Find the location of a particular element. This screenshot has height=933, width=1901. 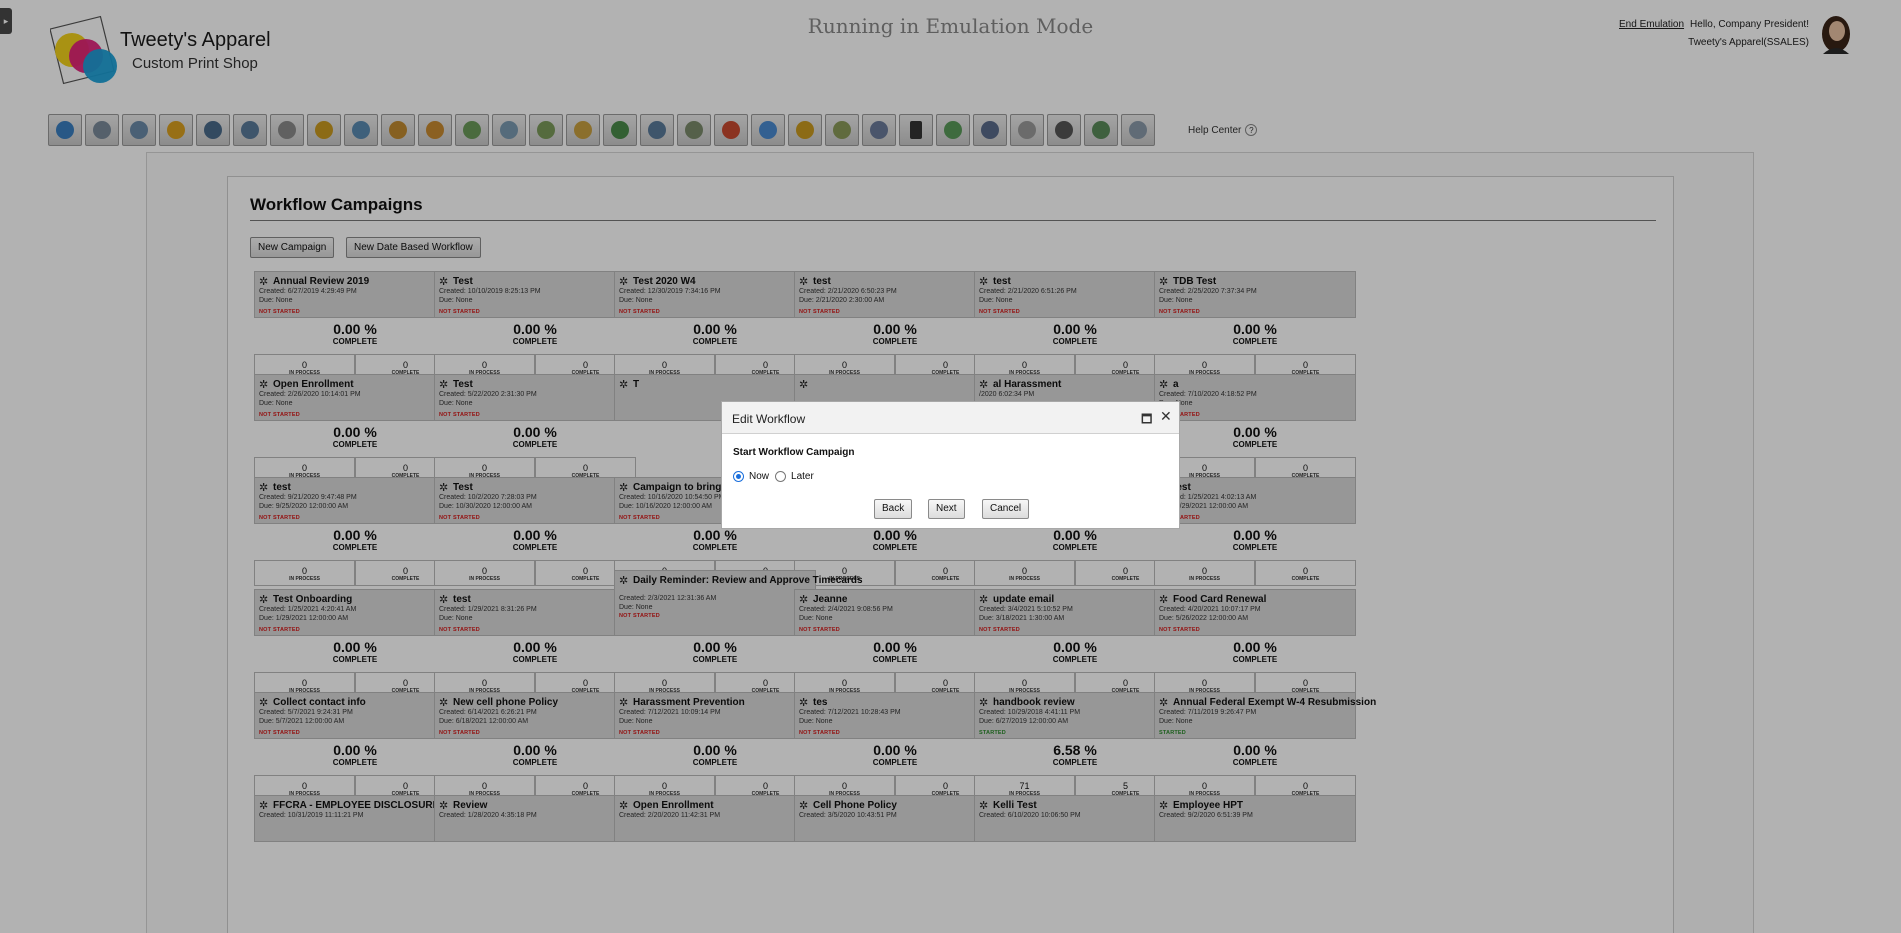

next-button: Next is located at coordinates (946, 509).